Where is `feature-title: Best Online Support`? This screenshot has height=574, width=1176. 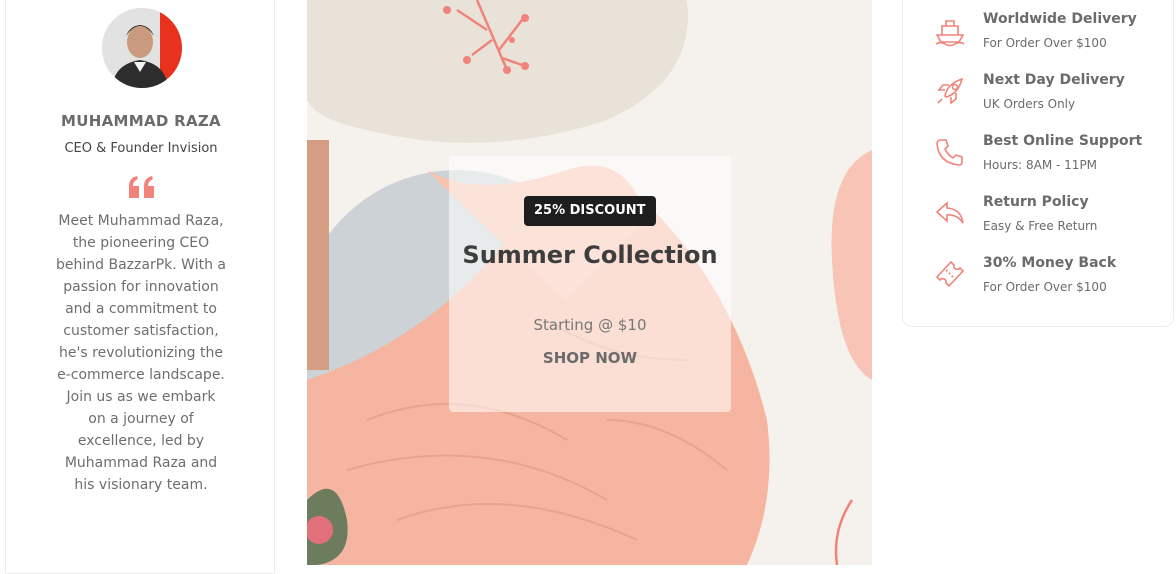
feature-title: Best Online Support is located at coordinates (1063, 141).